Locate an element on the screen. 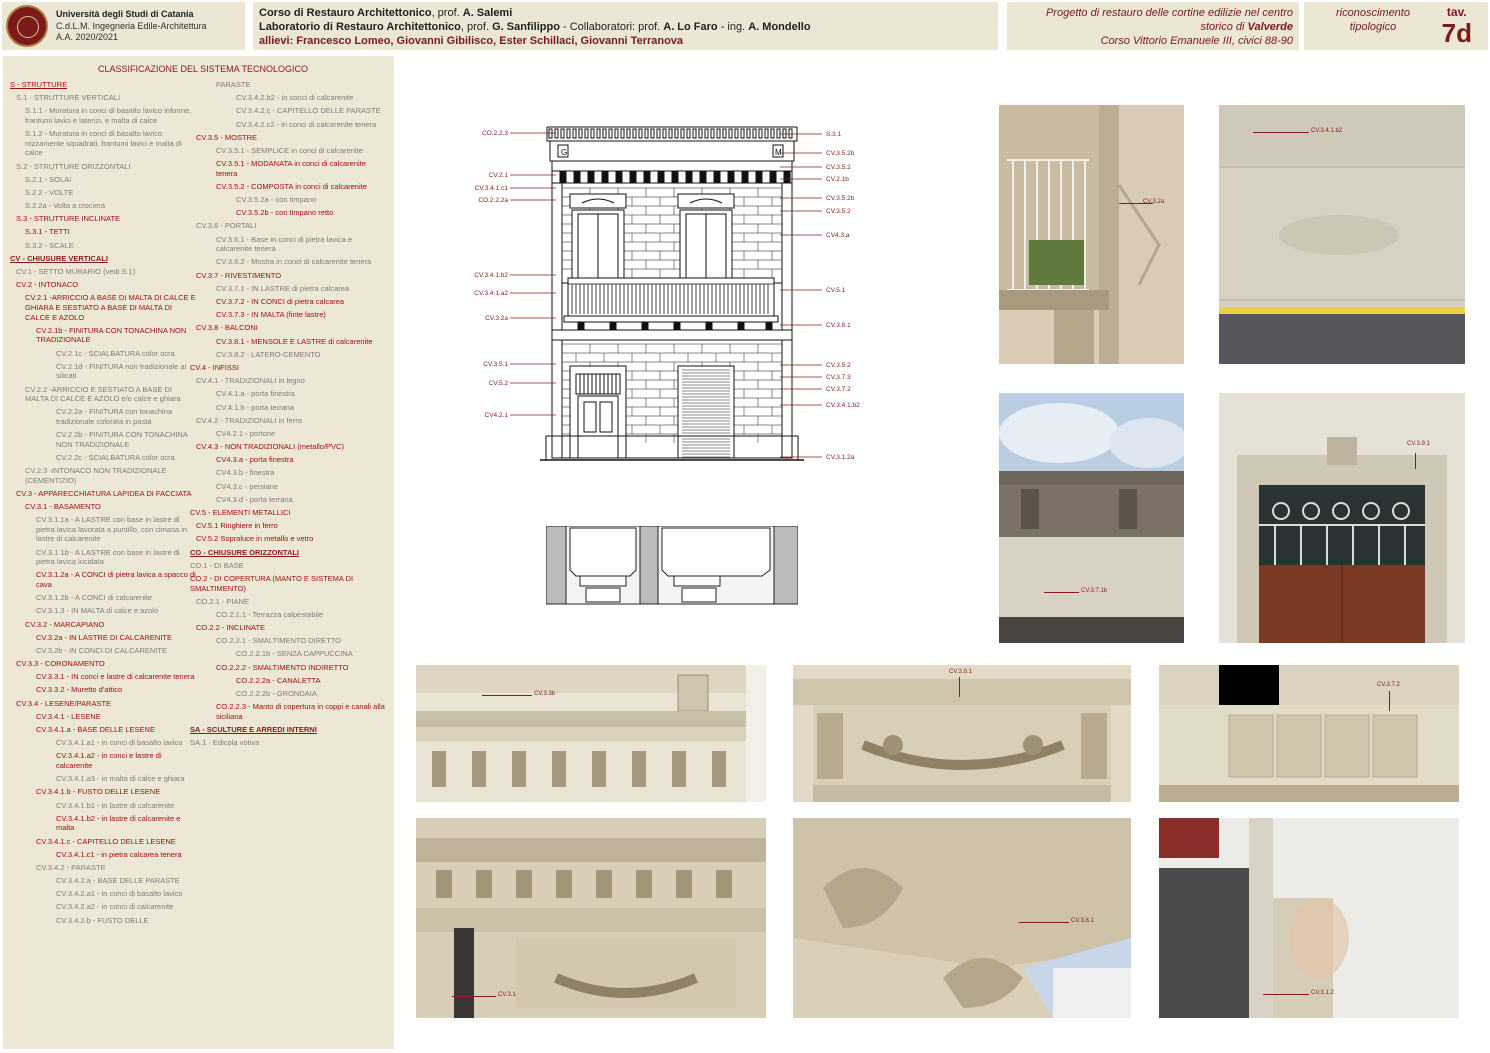  classification-item: CV.1 - SETTO MURARIO (vedi S.1) is located at coordinates (76, 272).